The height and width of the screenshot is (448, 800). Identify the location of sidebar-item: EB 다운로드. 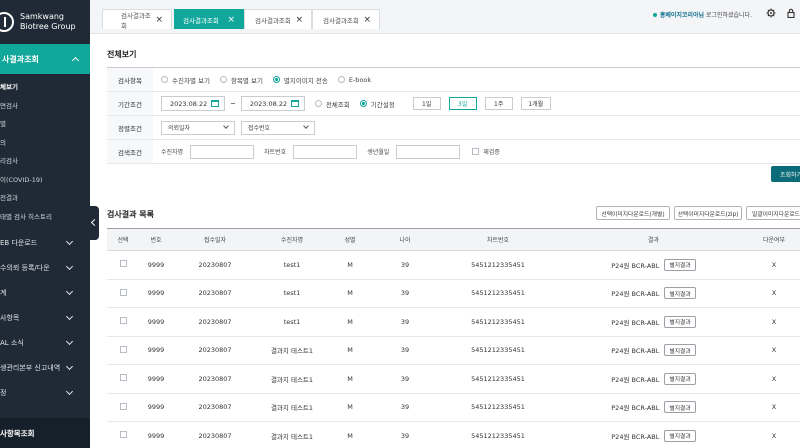
(45, 242).